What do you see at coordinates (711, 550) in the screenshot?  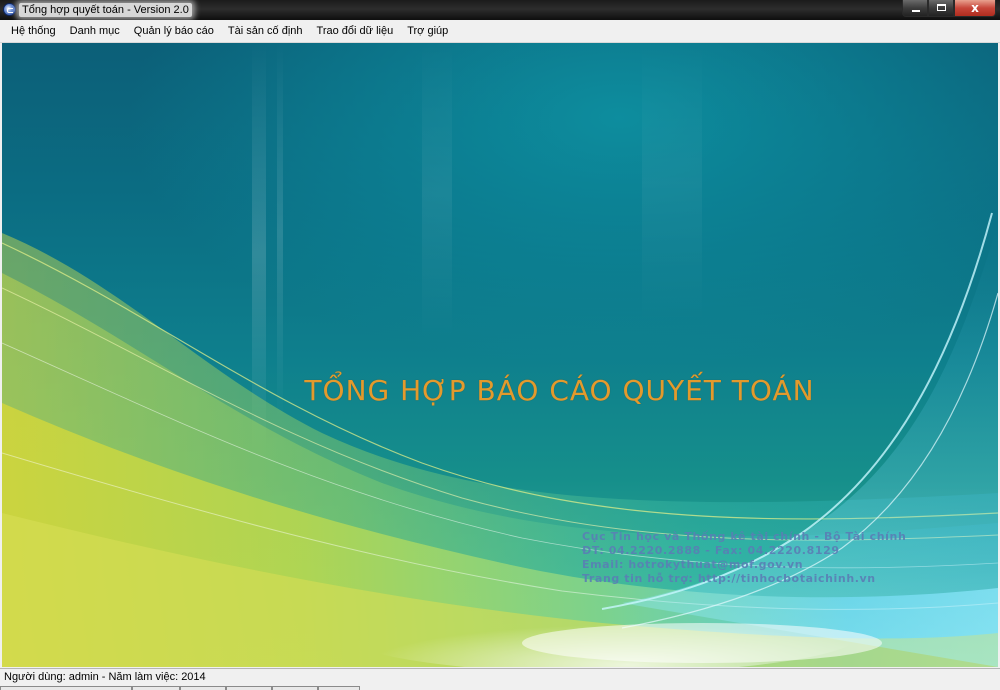 I see `info-phone-fax: ĐT: 04.2220.2888 - Fax: 04.2220.8129` at bounding box center [711, 550].